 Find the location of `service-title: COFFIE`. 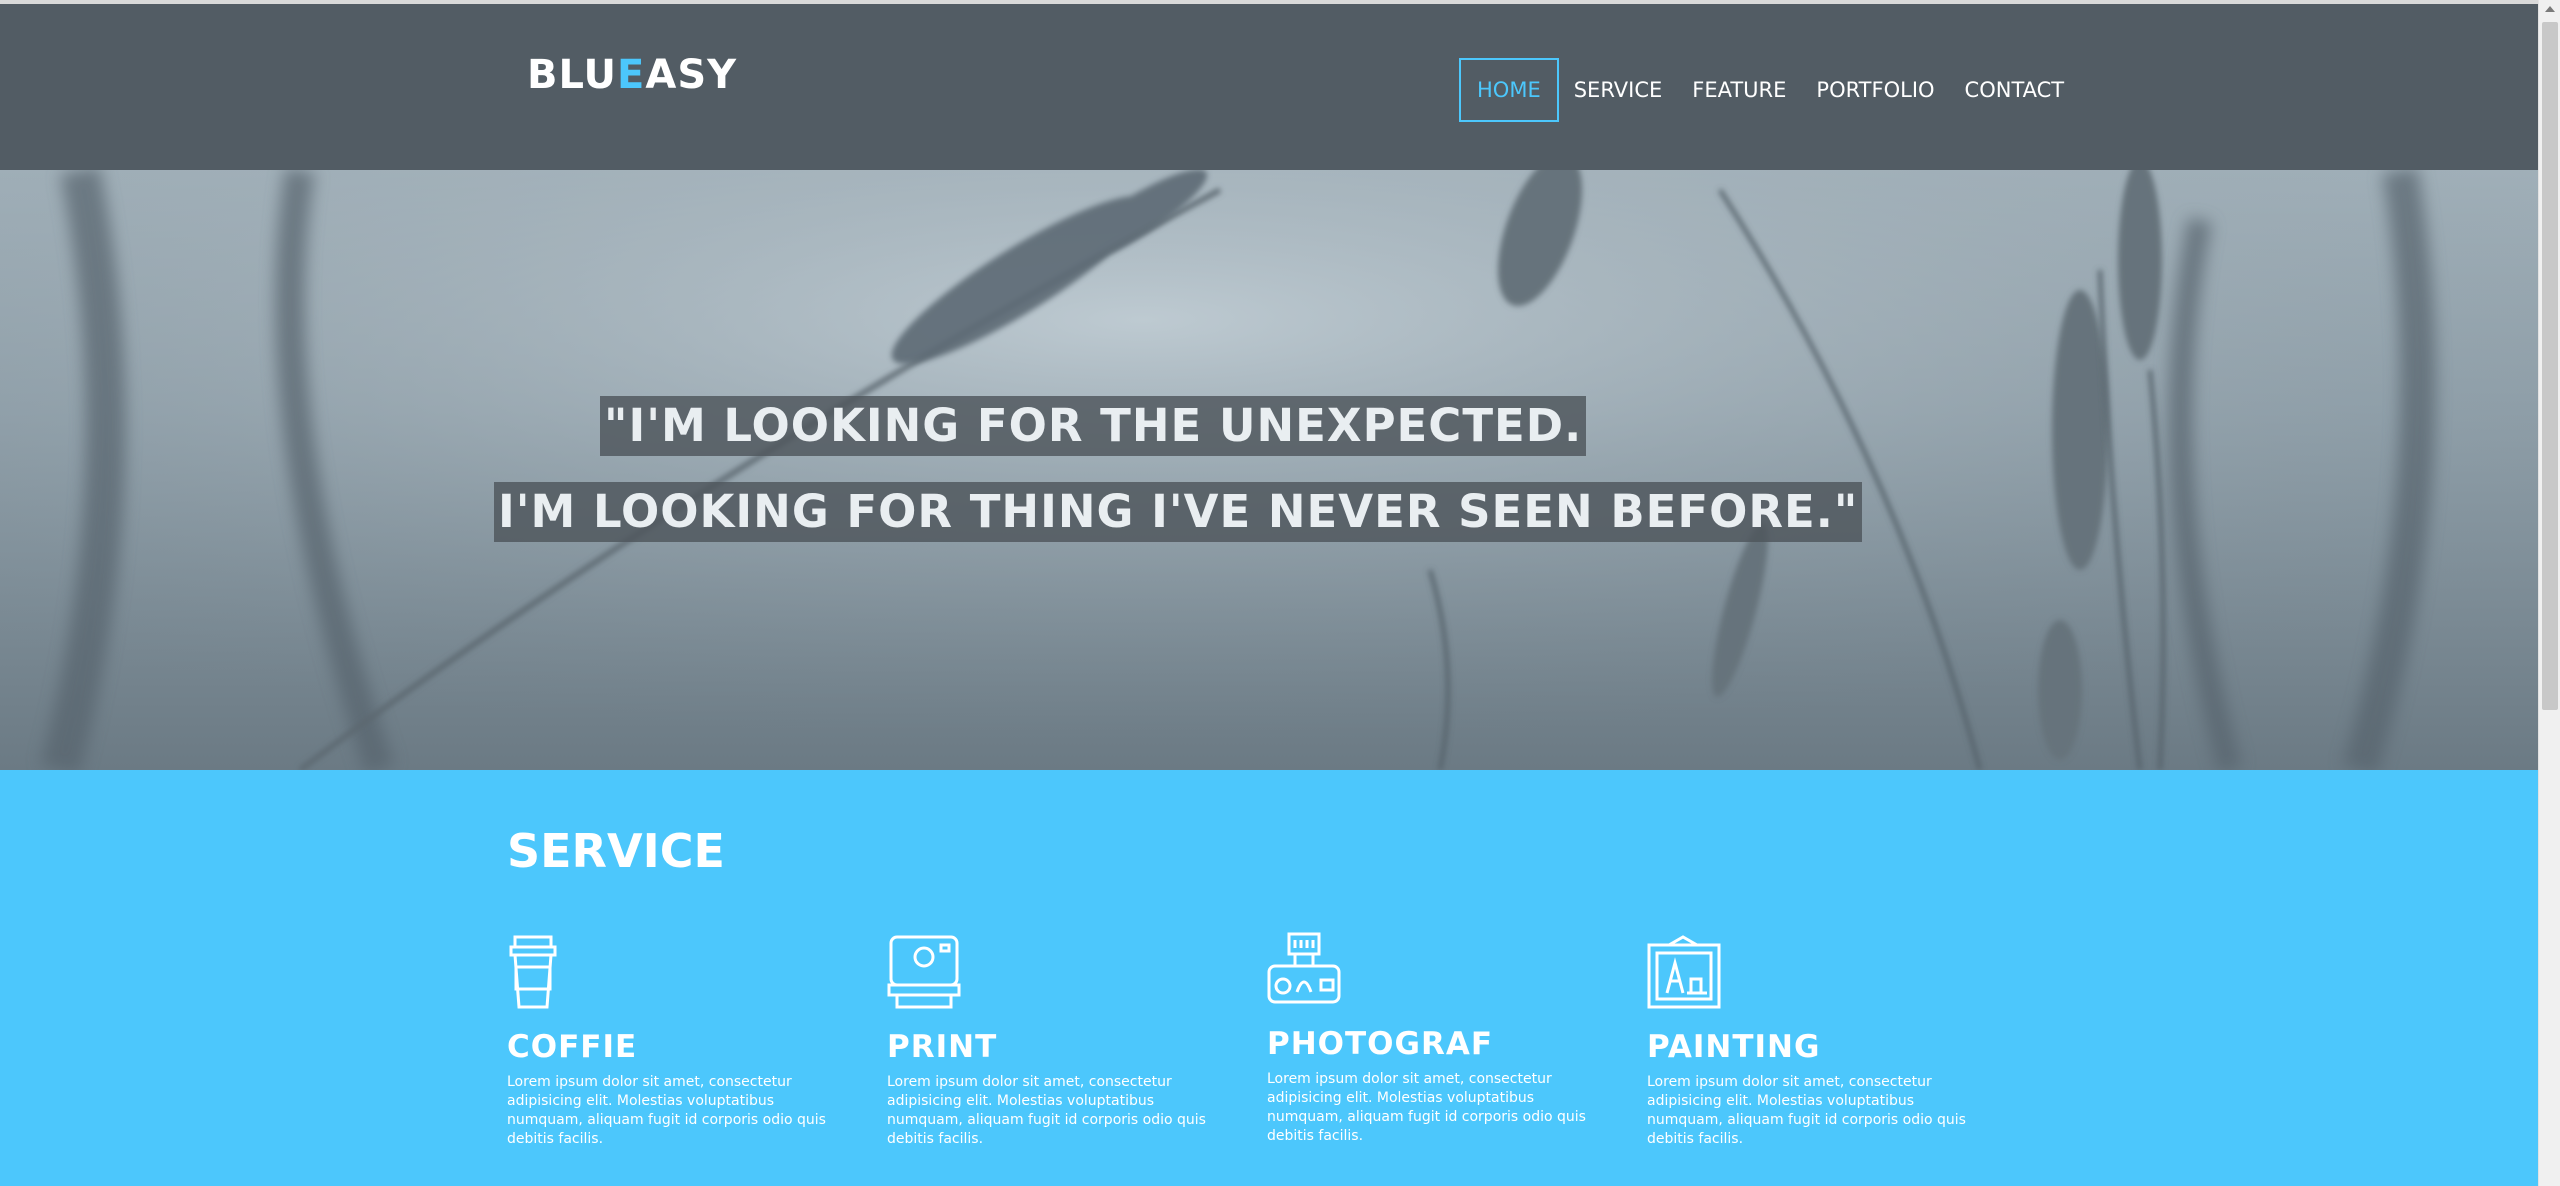

service-title: COFFIE is located at coordinates (572, 1047).